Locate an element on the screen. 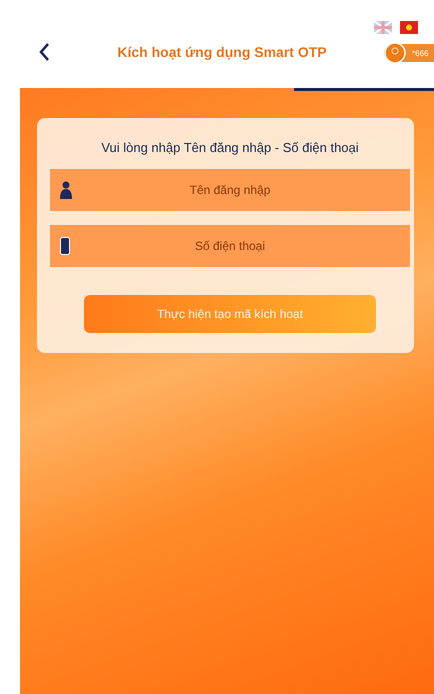 The height and width of the screenshot is (694, 434). account-pill: *666 is located at coordinates (409, 53).